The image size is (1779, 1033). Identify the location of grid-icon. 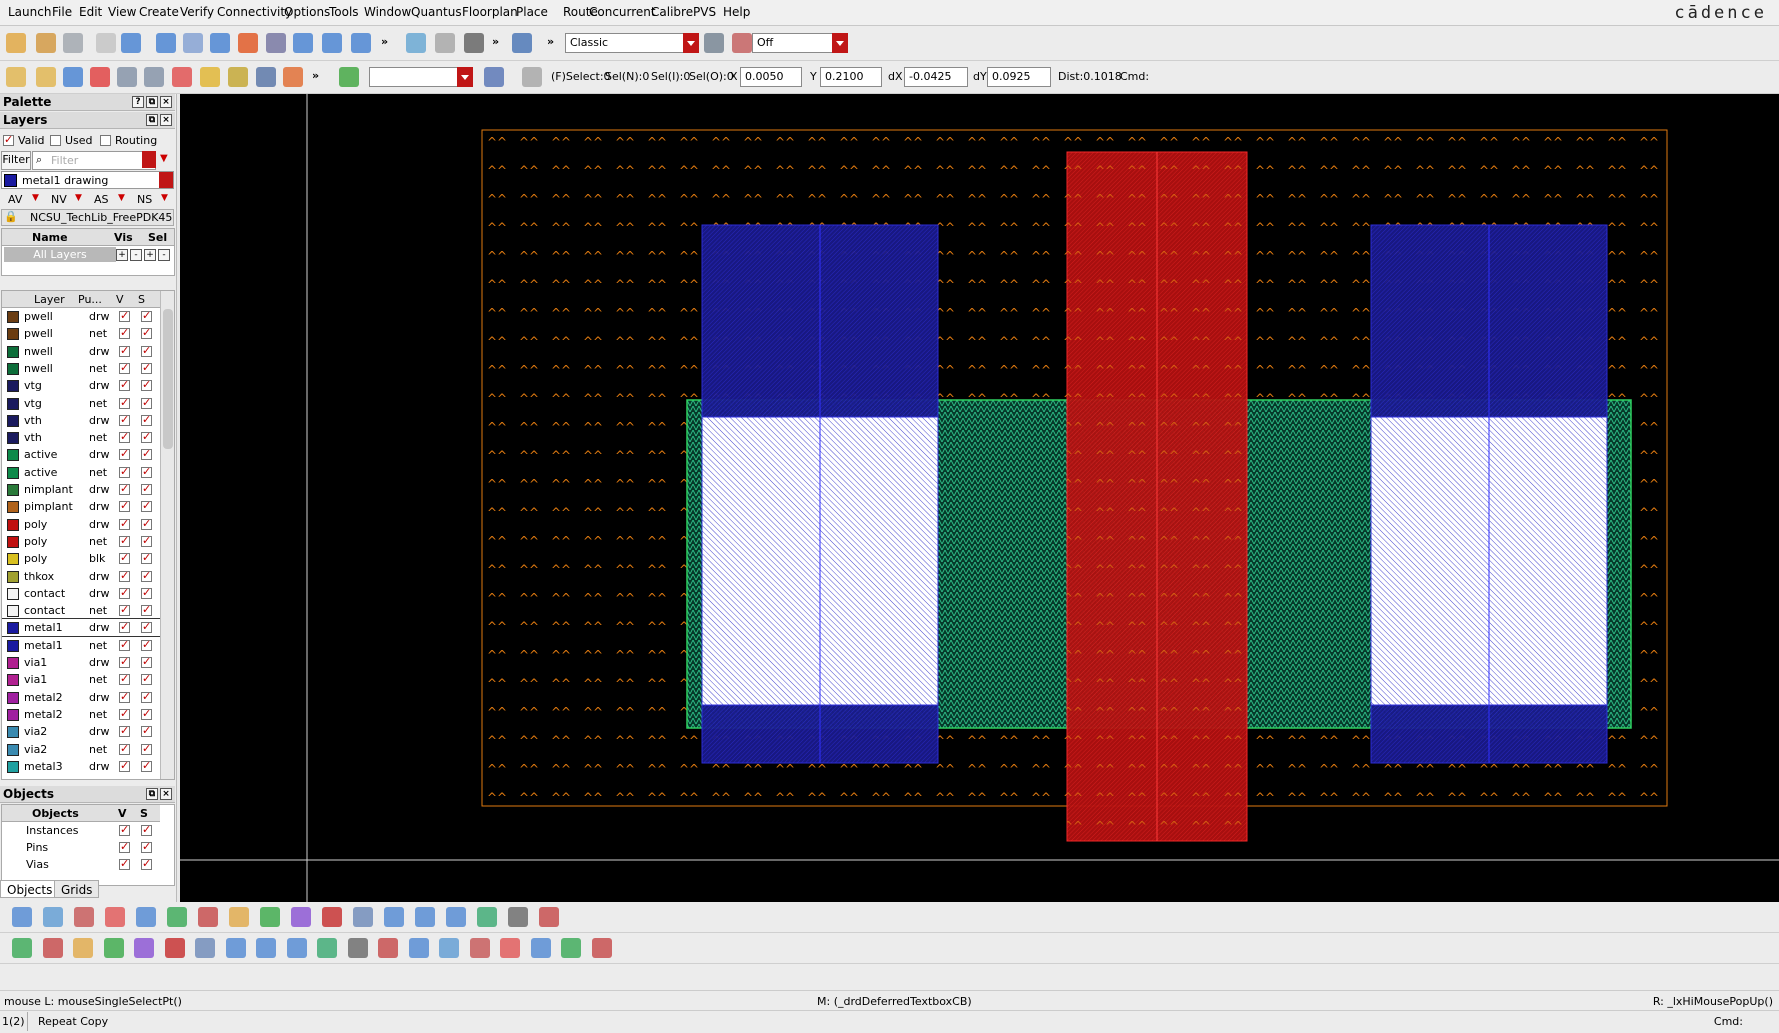
(266, 77).